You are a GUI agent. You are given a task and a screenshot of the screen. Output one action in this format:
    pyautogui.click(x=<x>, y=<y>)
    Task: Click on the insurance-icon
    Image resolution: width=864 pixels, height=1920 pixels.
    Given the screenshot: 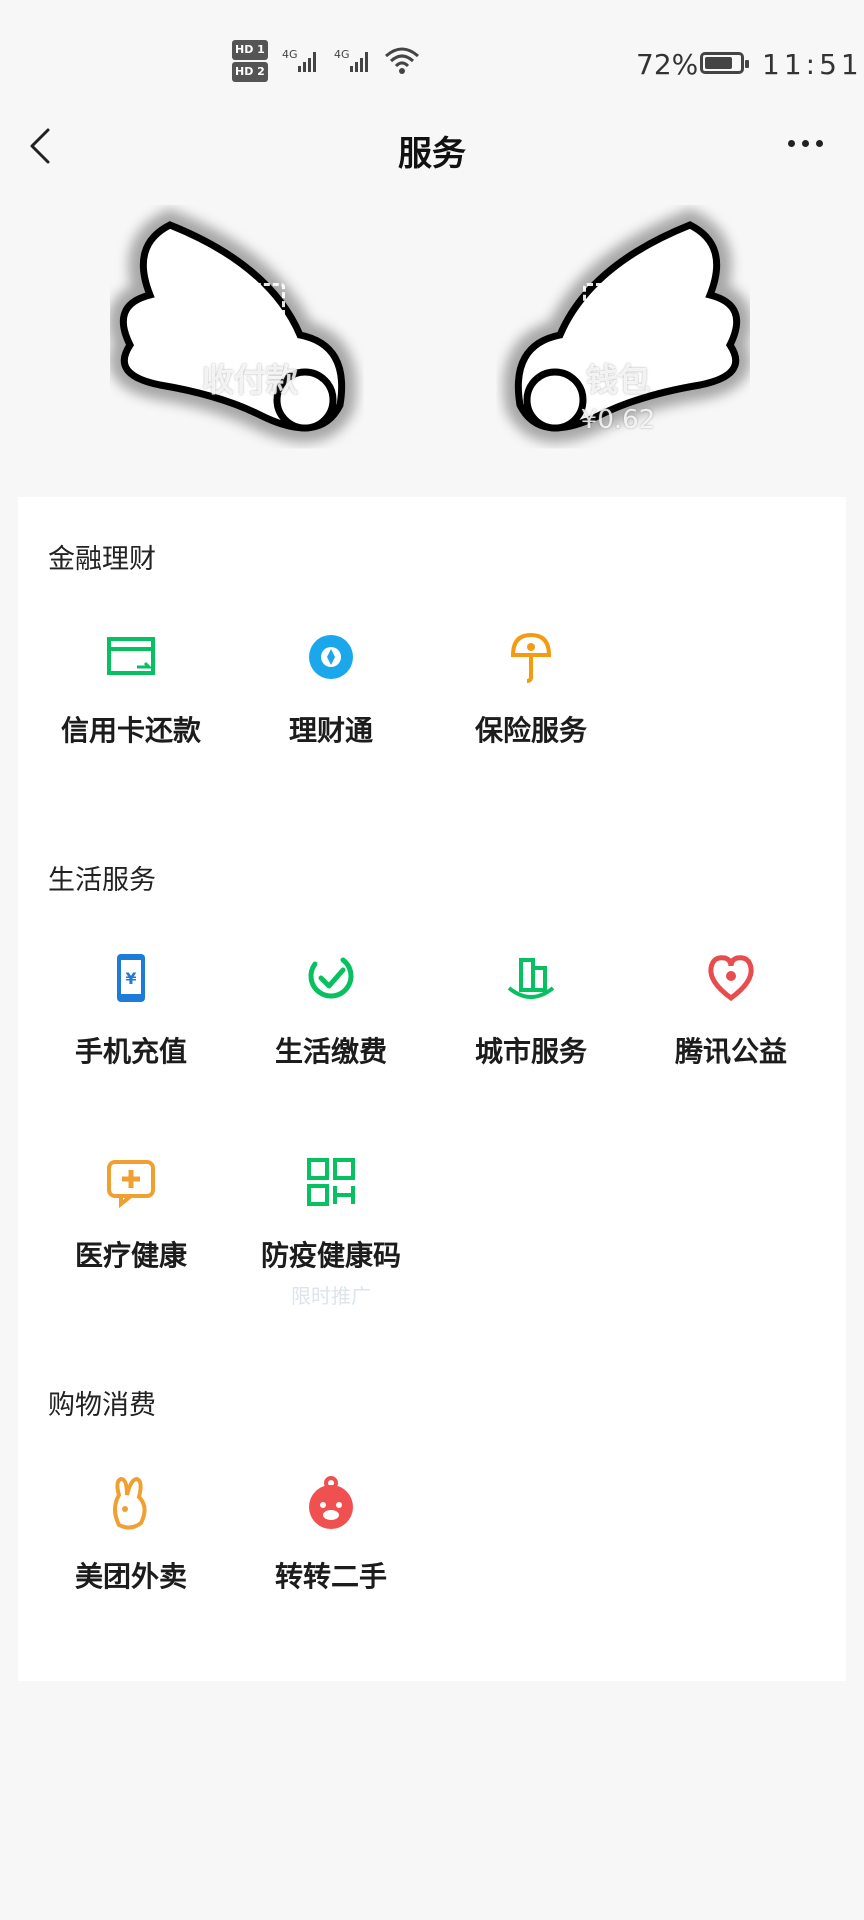 What is the action you would take?
    pyautogui.click(x=531, y=657)
    